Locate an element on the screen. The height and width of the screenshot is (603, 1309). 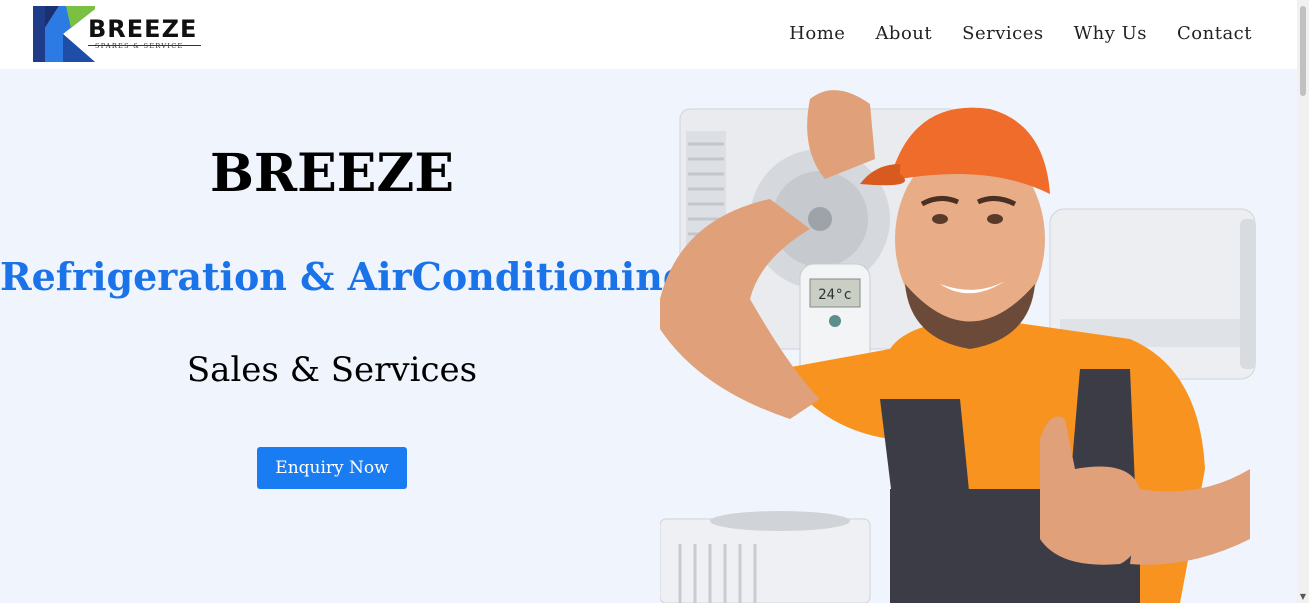
nav-contact-link: Contact is located at coordinates (1214, 34).